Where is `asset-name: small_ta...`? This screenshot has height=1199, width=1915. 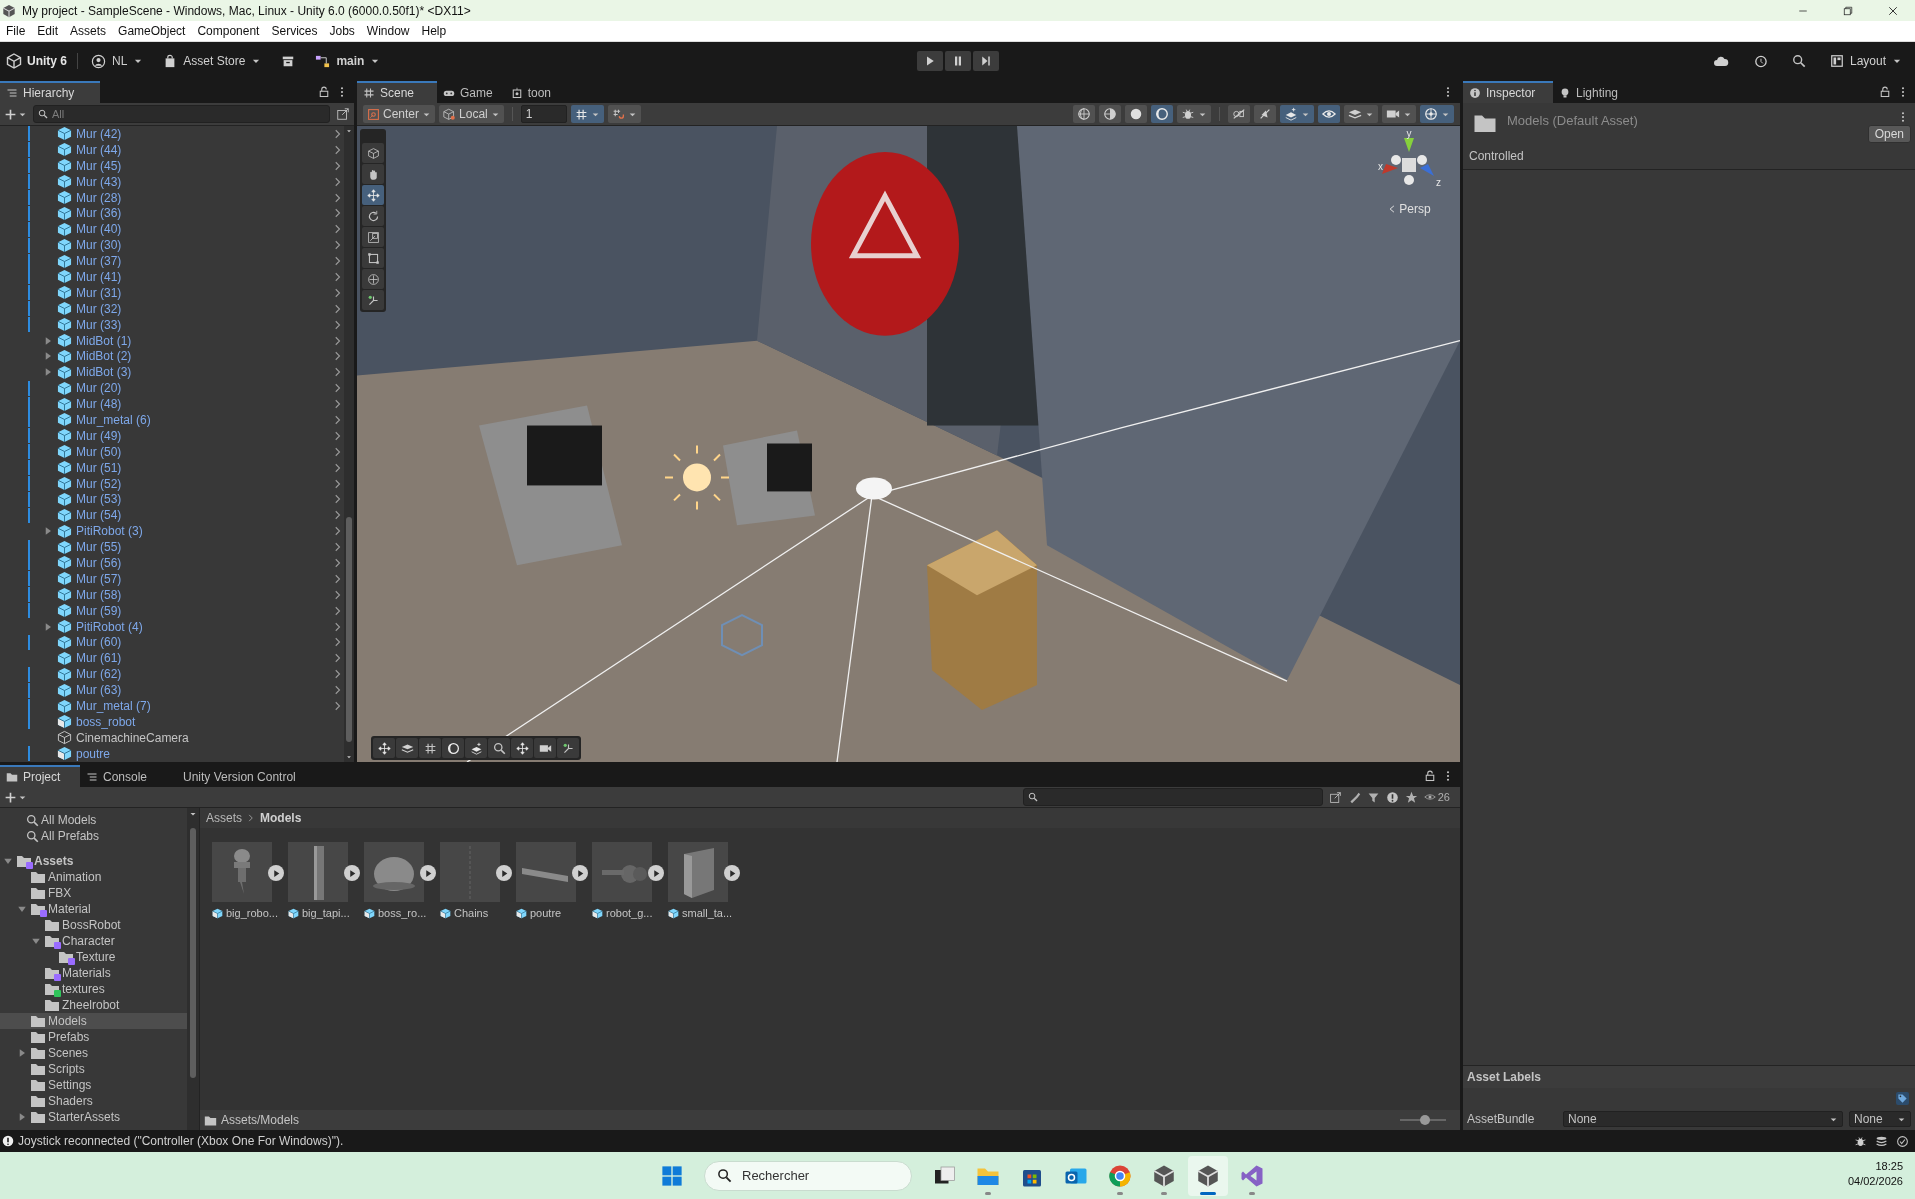
asset-name: small_ta... is located at coordinates (707, 913).